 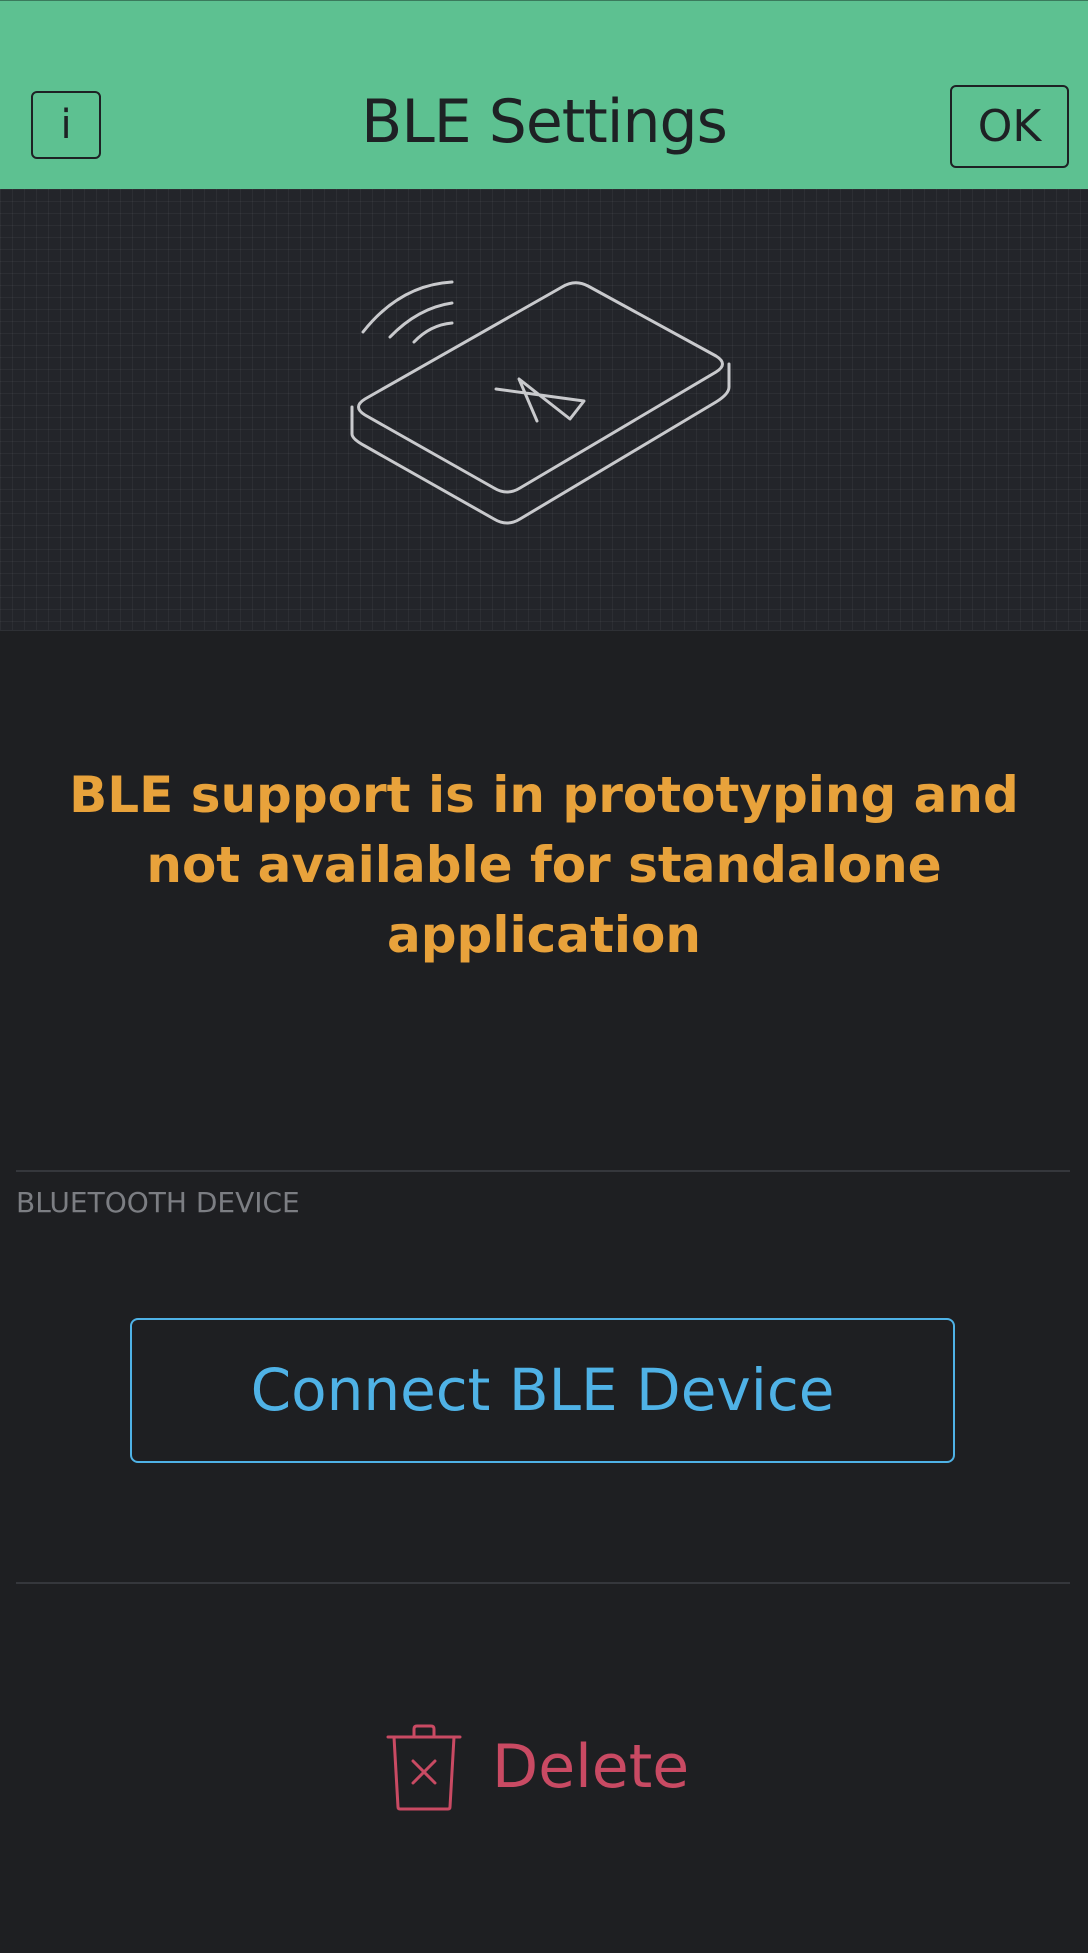 What do you see at coordinates (540, 402) in the screenshot?
I see `ble-device-illustration-icon` at bounding box center [540, 402].